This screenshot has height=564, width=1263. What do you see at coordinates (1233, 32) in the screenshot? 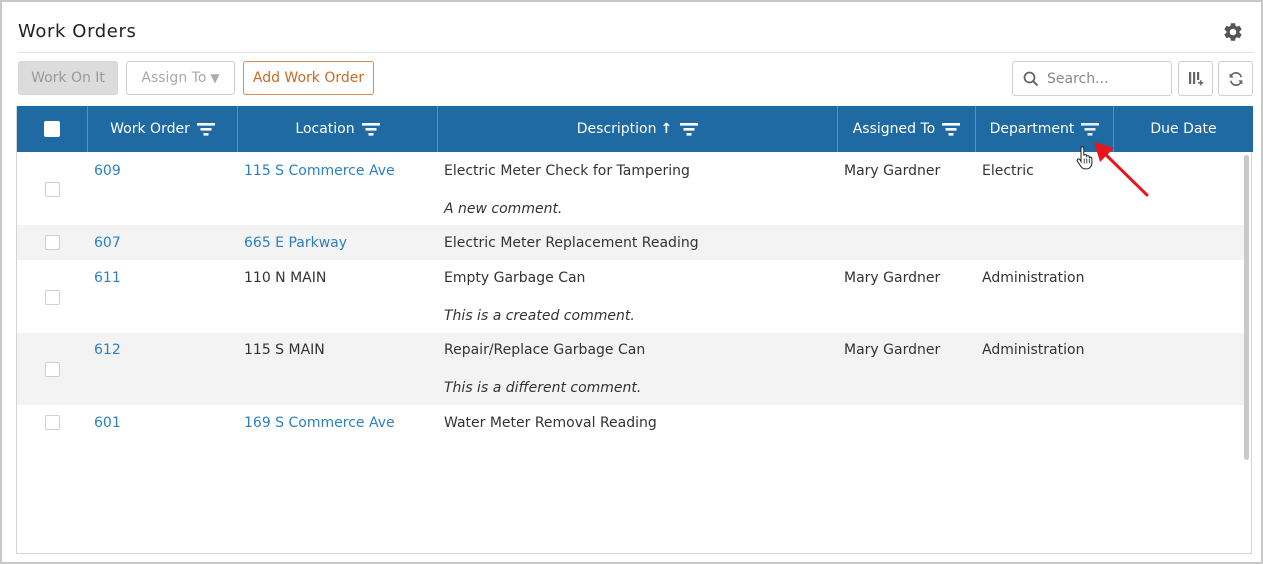
I see `gear-icon` at bounding box center [1233, 32].